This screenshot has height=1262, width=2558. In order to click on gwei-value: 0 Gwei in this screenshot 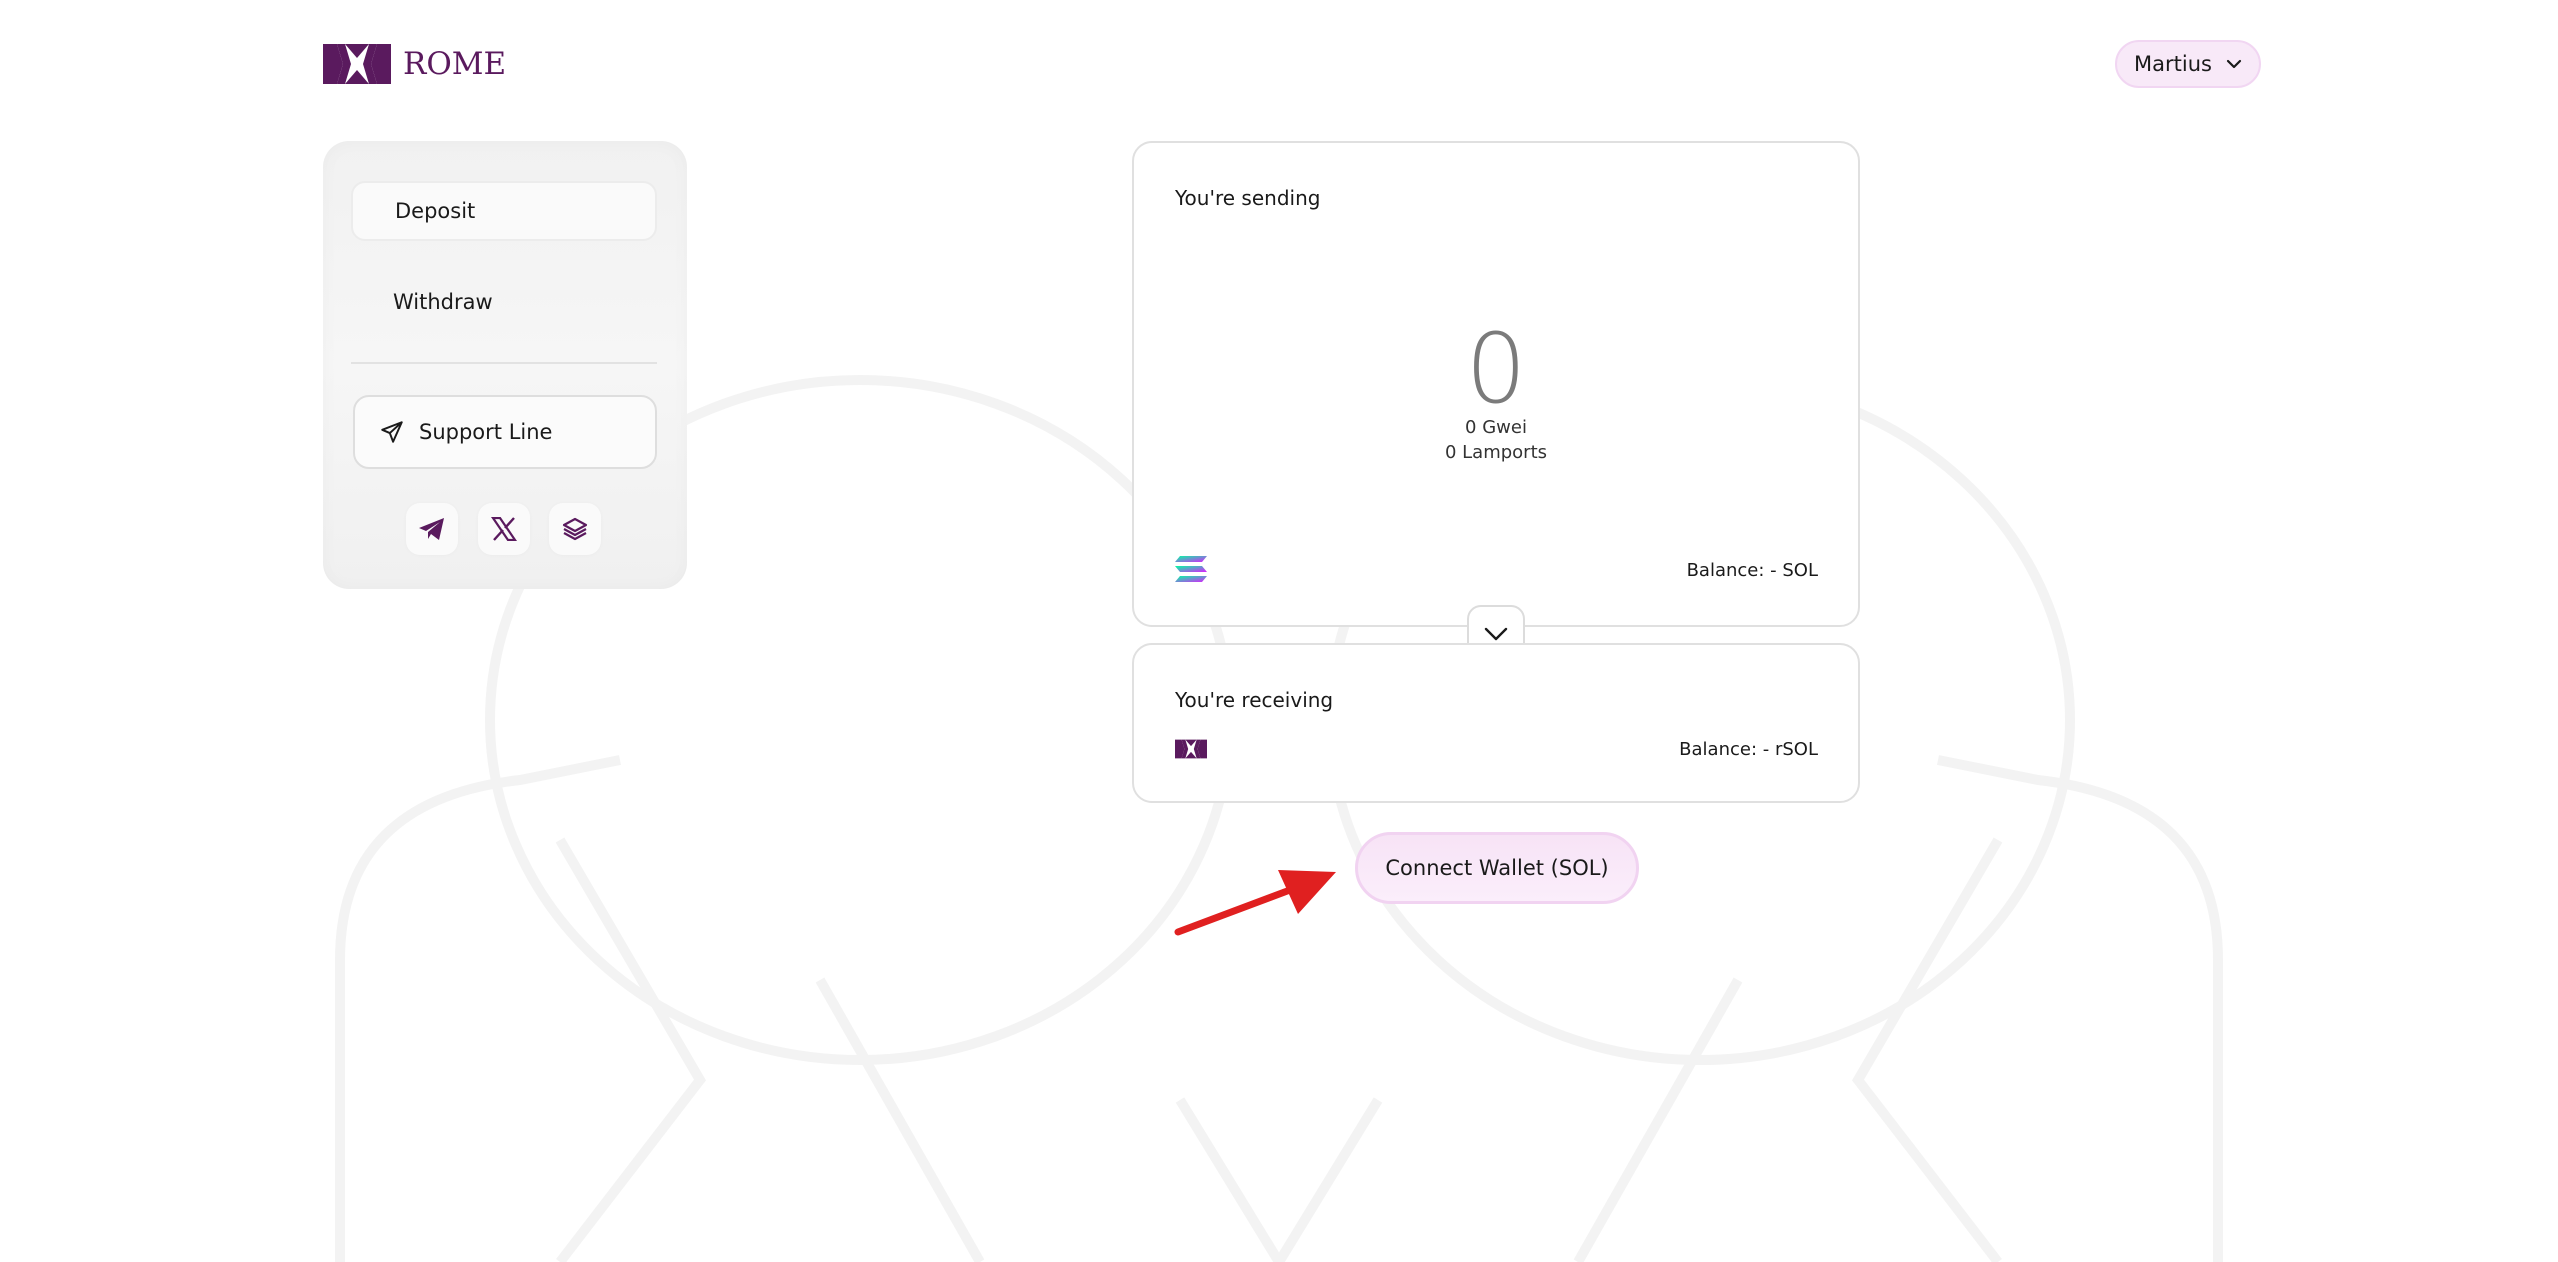, I will do `click(1496, 427)`.